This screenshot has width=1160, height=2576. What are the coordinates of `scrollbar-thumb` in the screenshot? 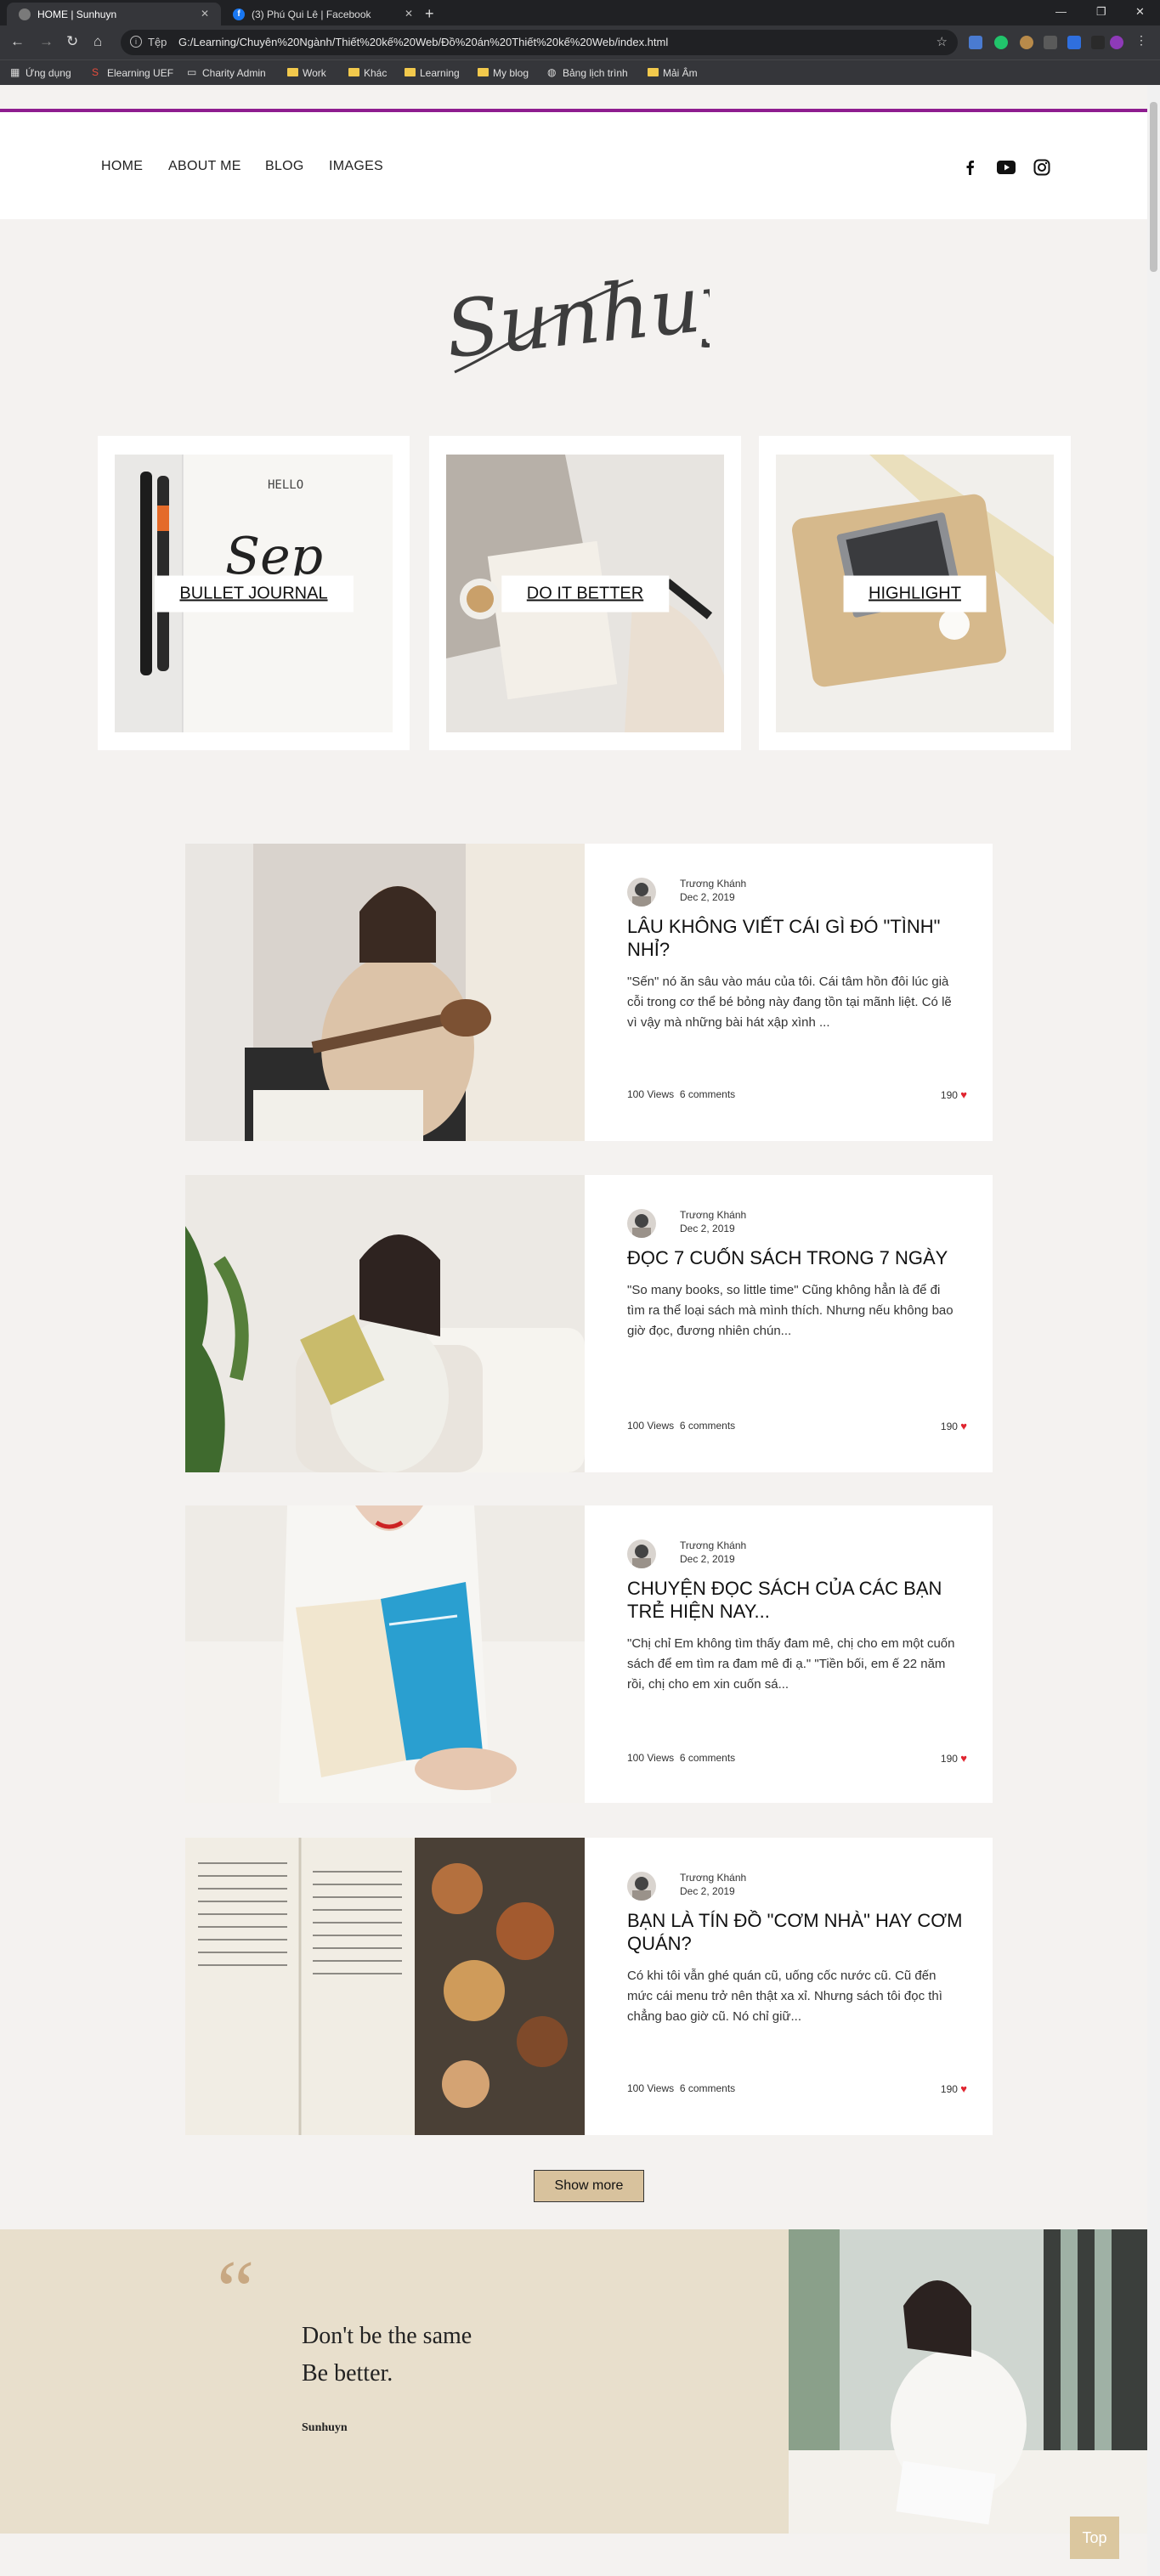 It's located at (1153, 187).